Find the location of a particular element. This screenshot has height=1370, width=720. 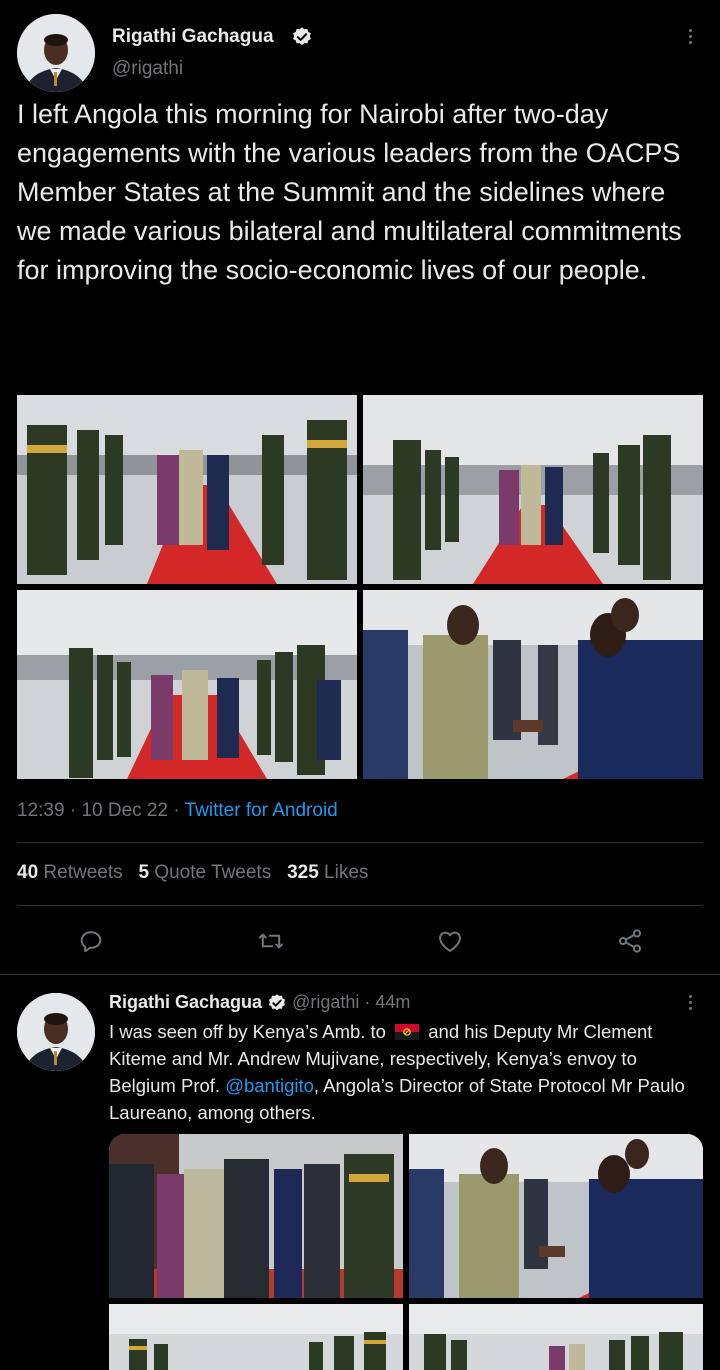

likes-stat: 325 Likes is located at coordinates (327, 872).